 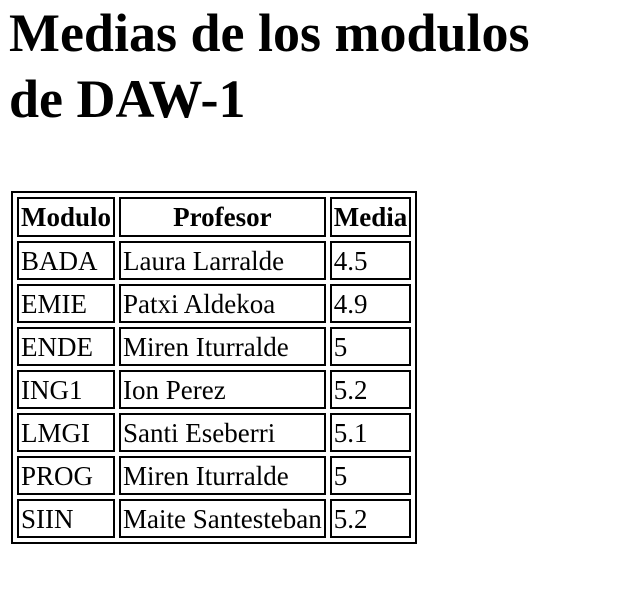 I want to click on column-header-modulo: Modulo, so click(x=66, y=217).